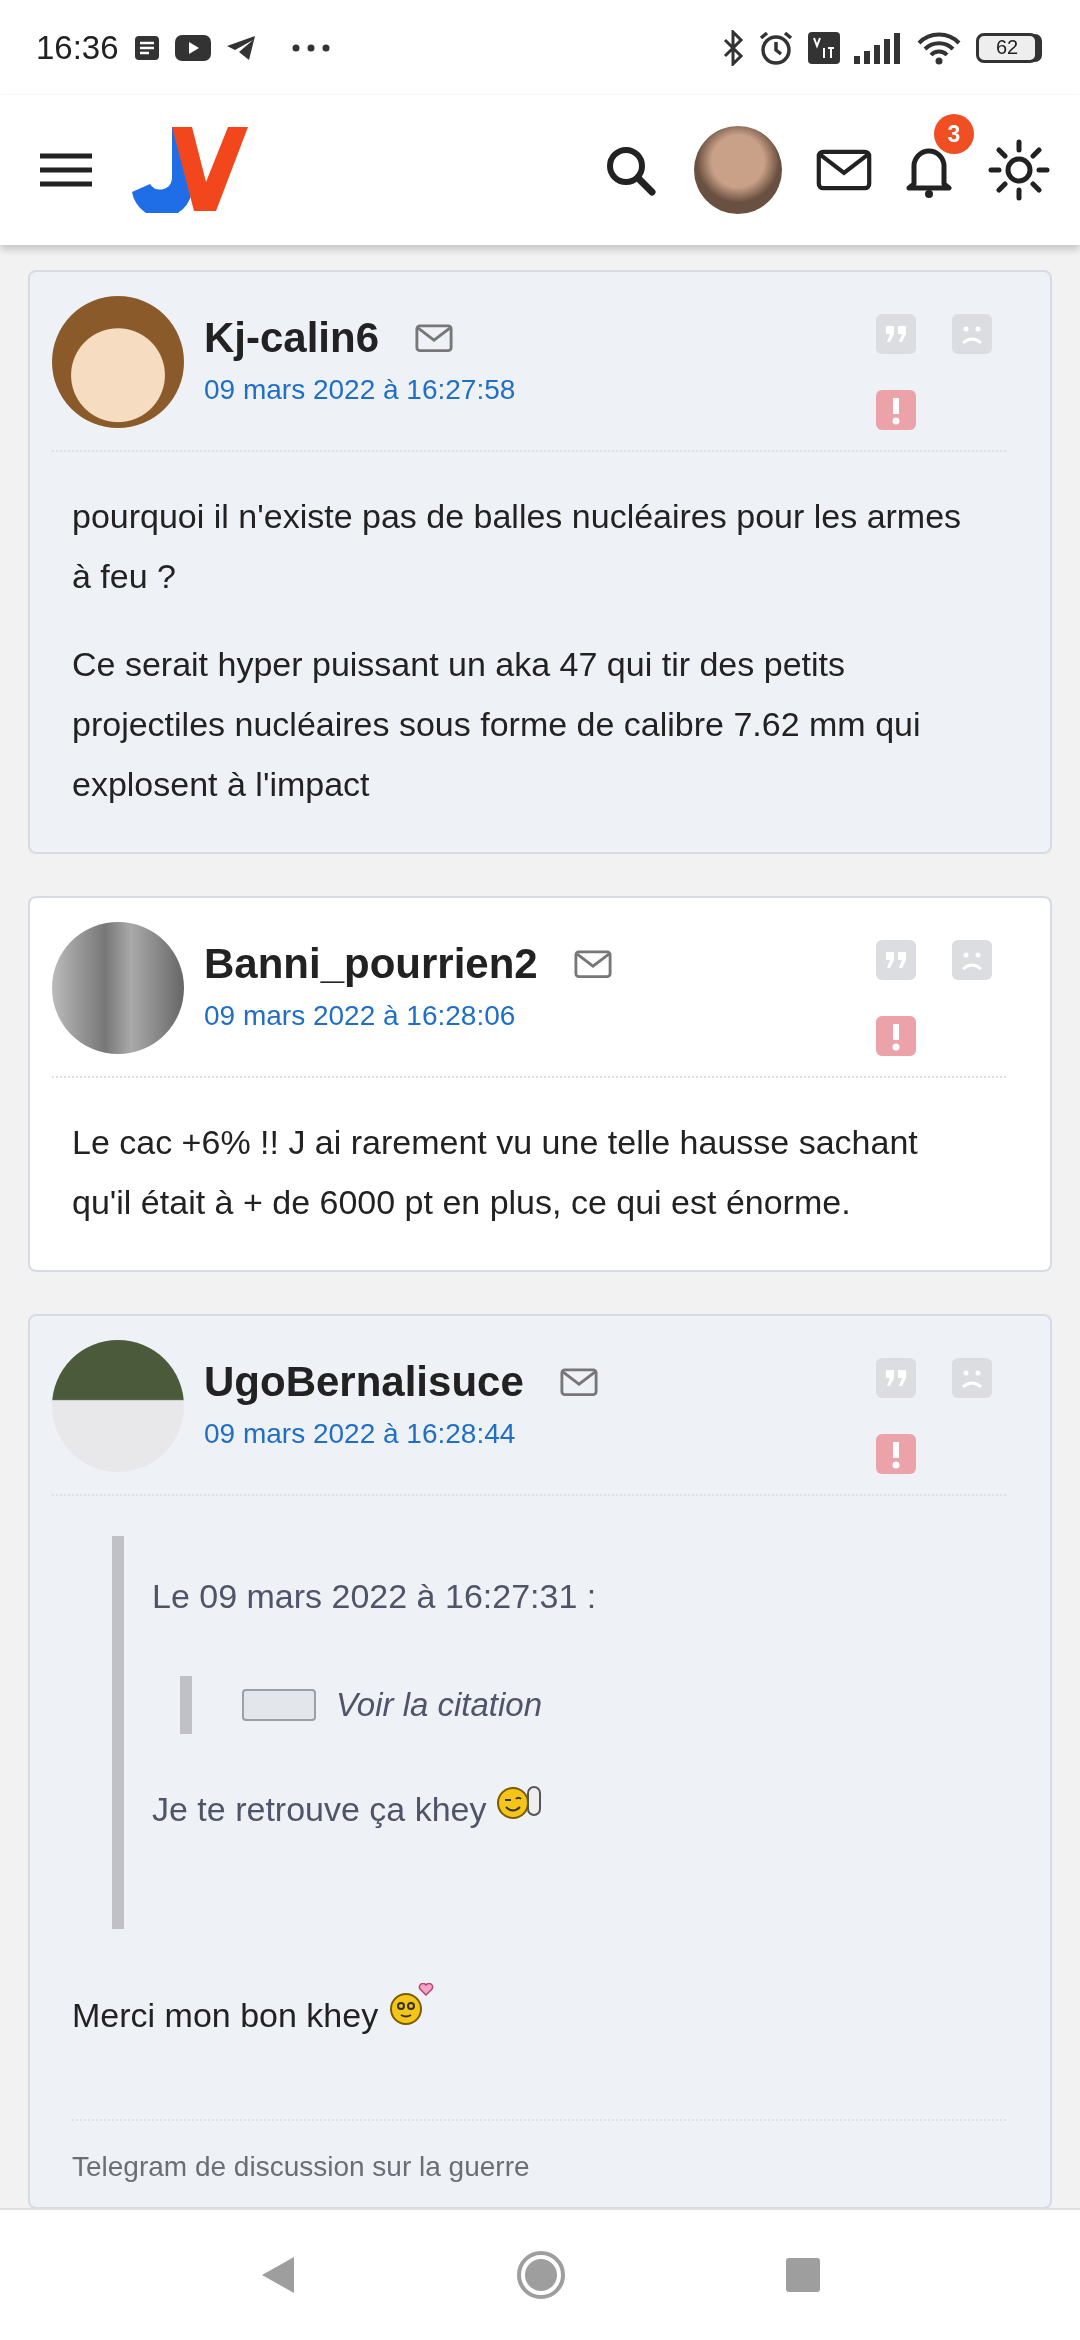 The height and width of the screenshot is (2340, 1080). Describe the element at coordinates (844, 170) in the screenshot. I see `mail-icon` at that location.